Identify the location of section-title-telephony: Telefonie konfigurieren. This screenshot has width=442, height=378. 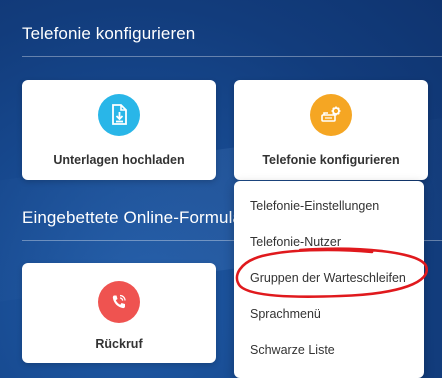
(109, 33).